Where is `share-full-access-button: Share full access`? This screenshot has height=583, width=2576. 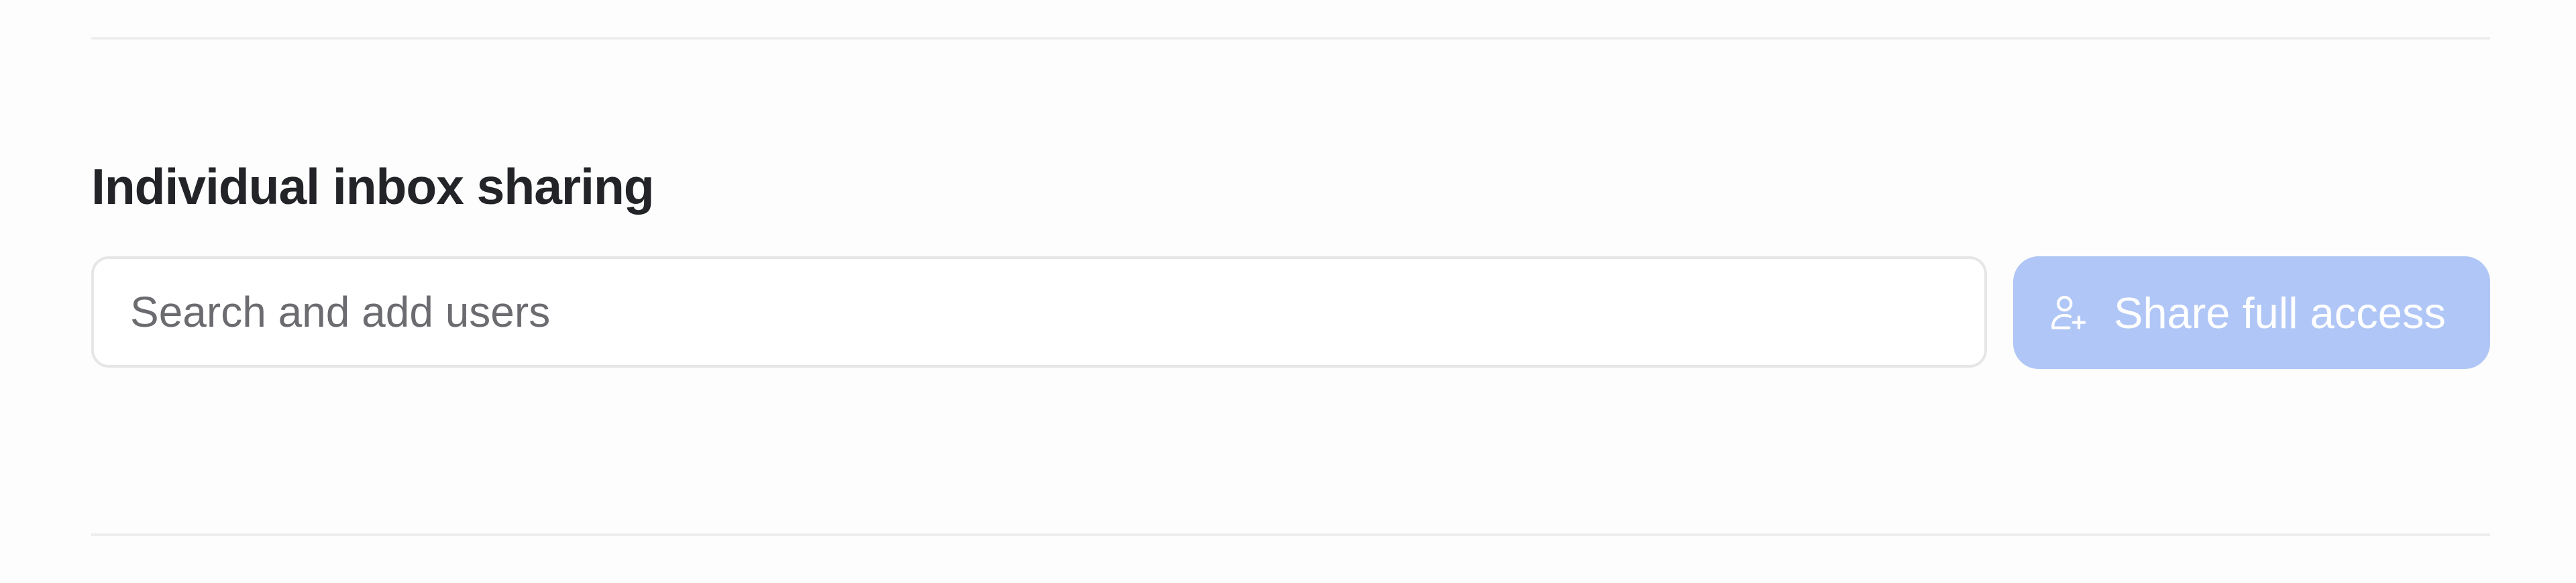
share-full-access-button: Share full access is located at coordinates (2251, 312).